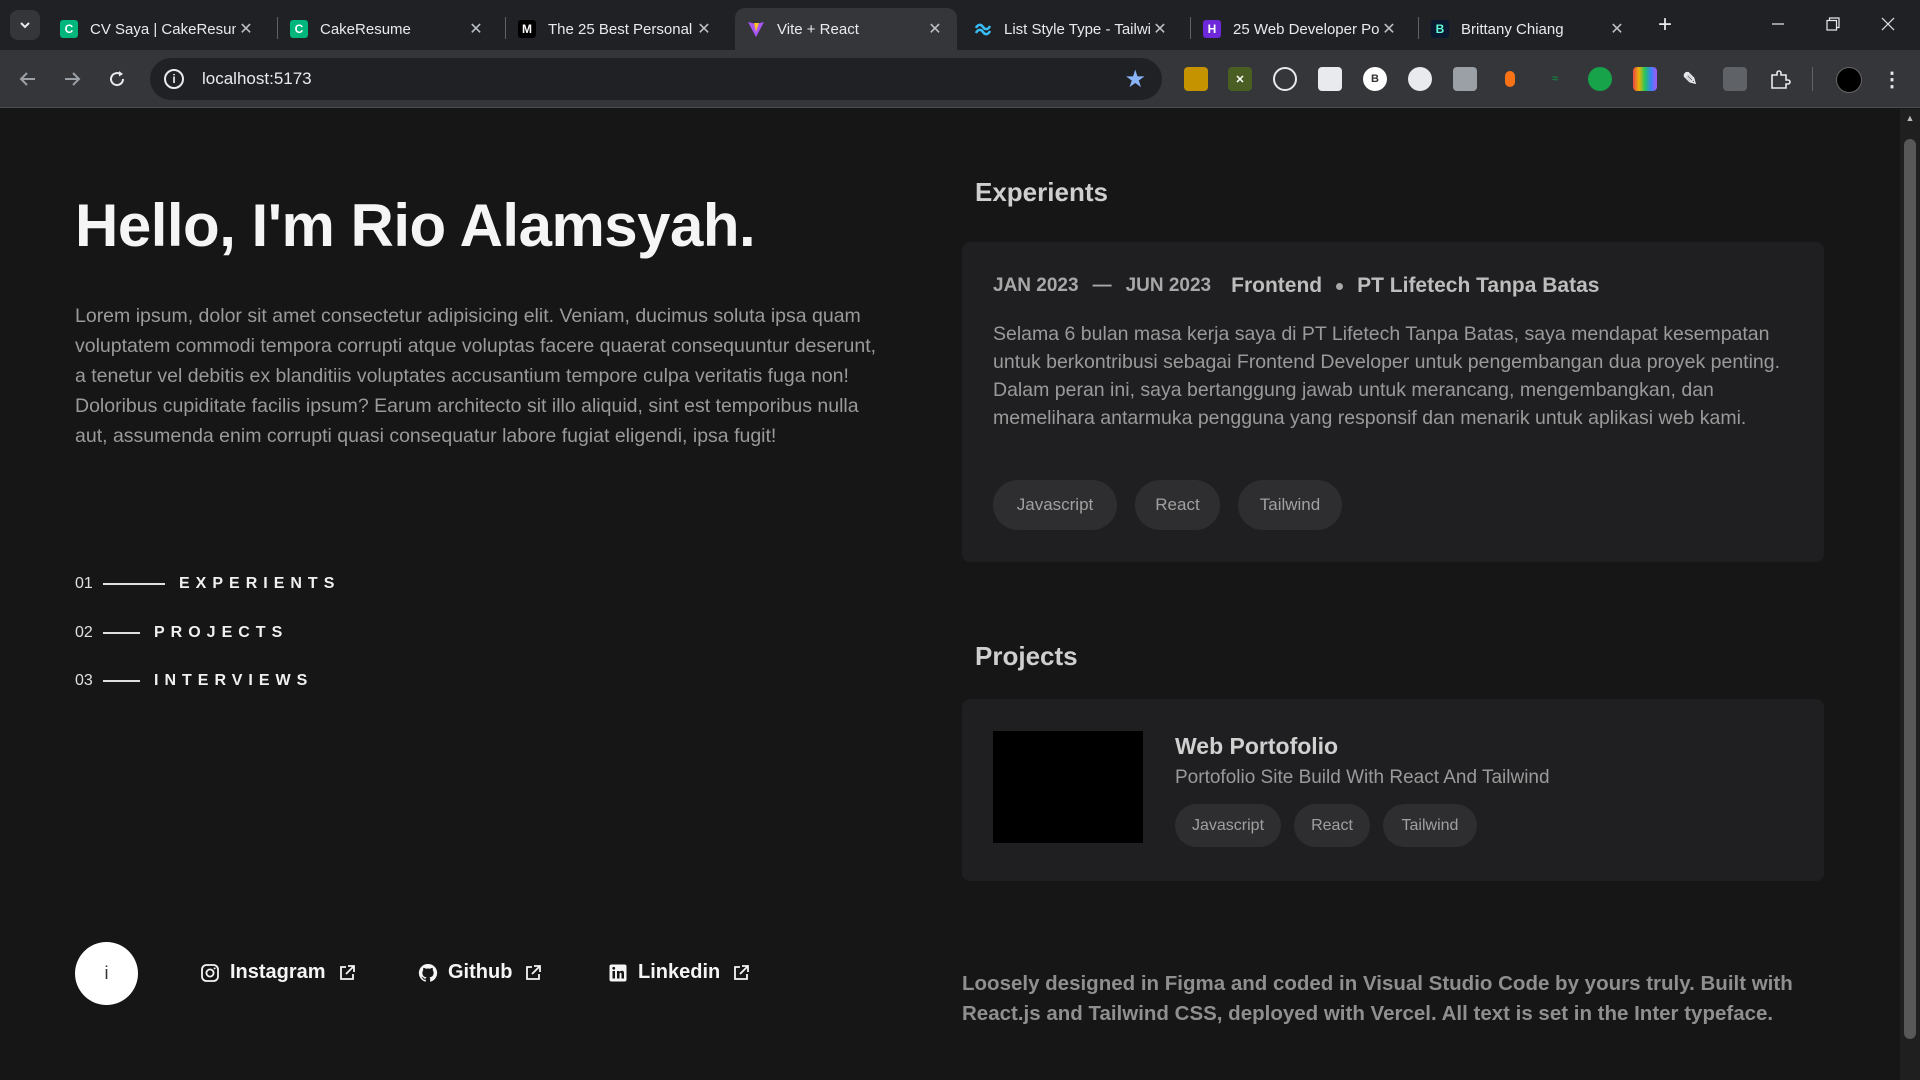 This screenshot has height=1080, width=1920. I want to click on nav-item-projects: 02 PROJECTS, so click(181, 633).